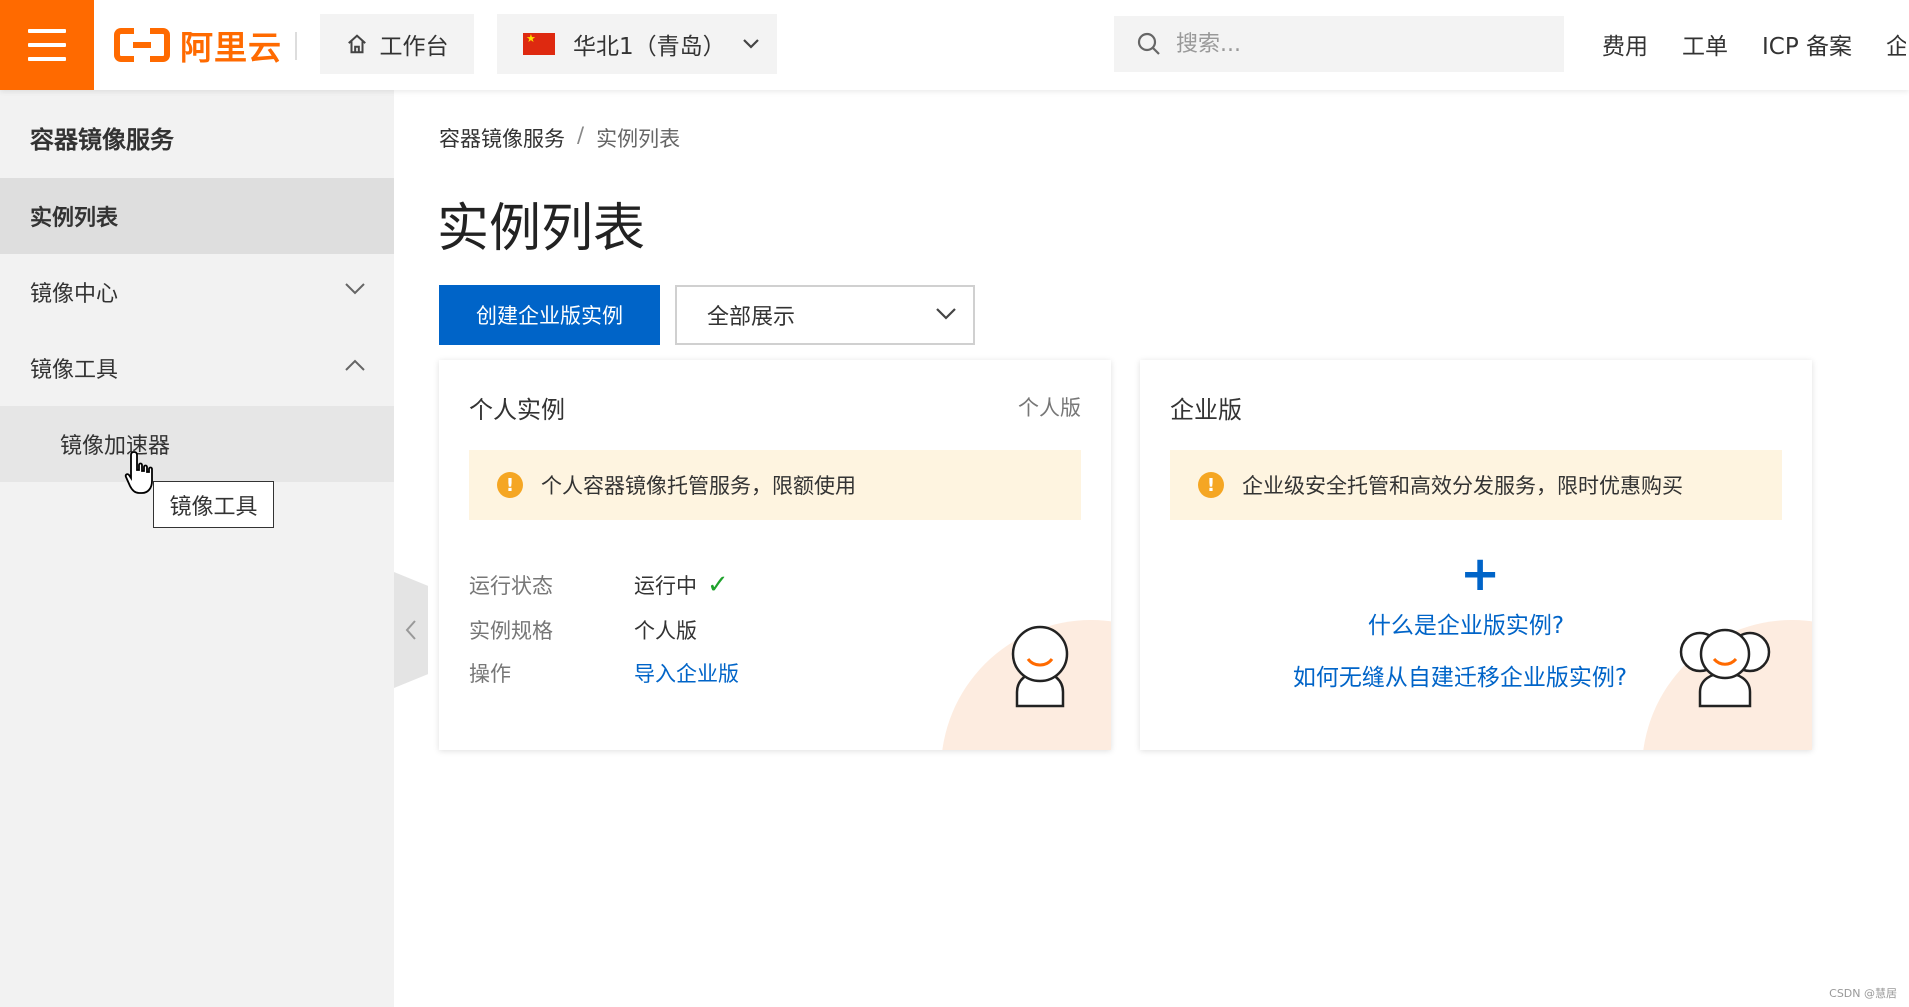 The height and width of the screenshot is (1007, 1909). What do you see at coordinates (74, 370) in the screenshot?
I see `sidebar-item-label: 镜像工具` at bounding box center [74, 370].